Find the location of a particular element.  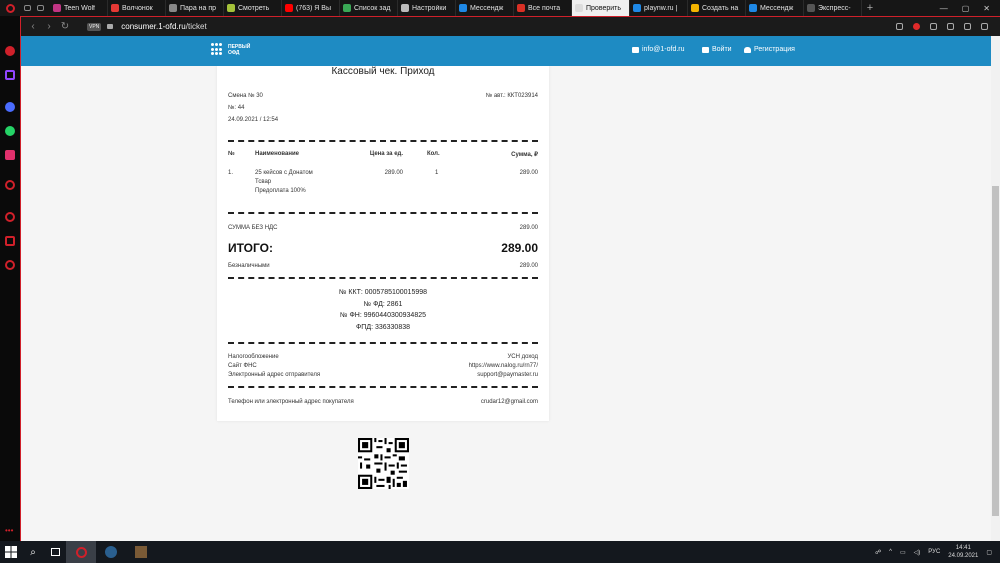

browser-tab: Экспресс- is located at coordinates (833, 8).